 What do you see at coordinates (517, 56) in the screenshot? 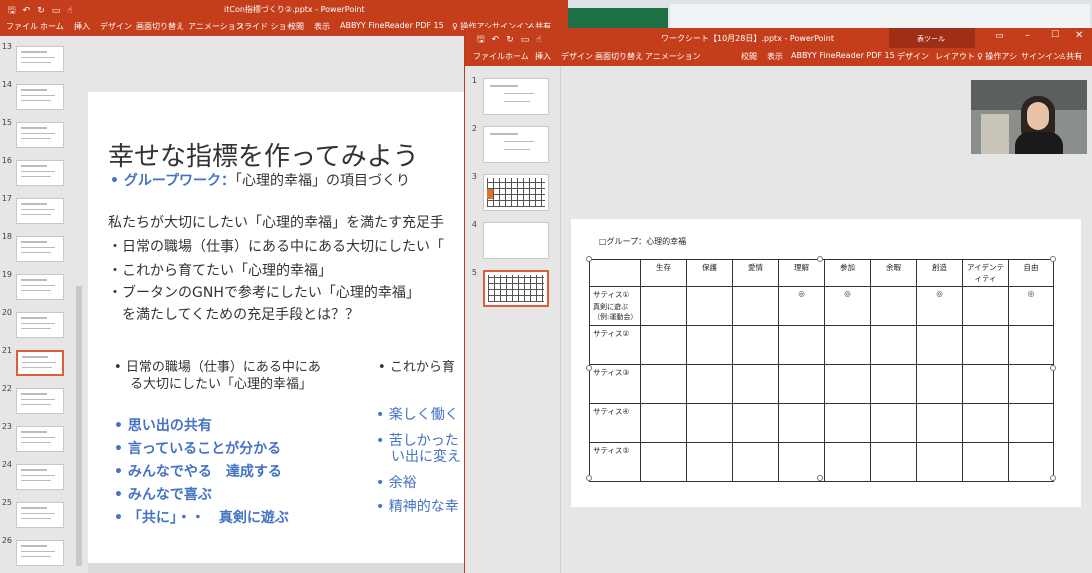
I see `tab-home: ホーム` at bounding box center [517, 56].